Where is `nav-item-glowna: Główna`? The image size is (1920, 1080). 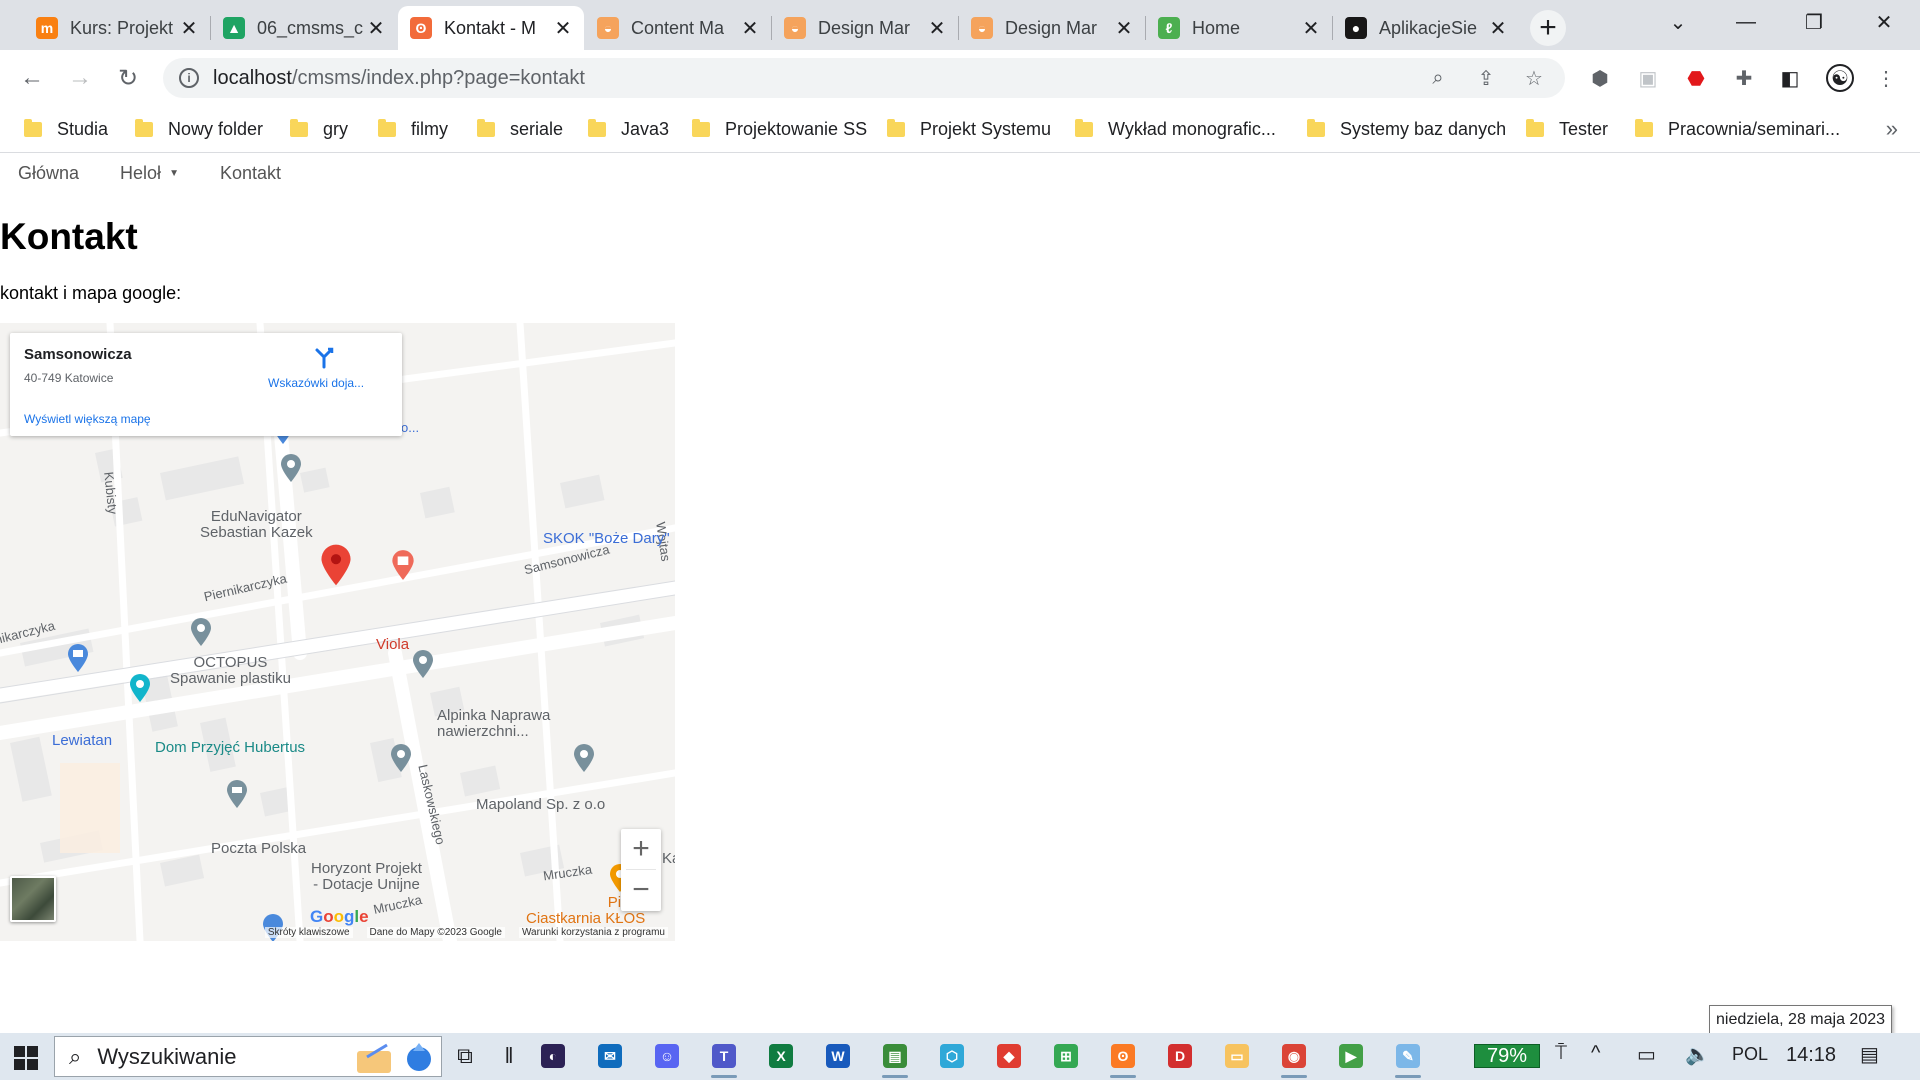
nav-item-glowna: Główna is located at coordinates (48, 173).